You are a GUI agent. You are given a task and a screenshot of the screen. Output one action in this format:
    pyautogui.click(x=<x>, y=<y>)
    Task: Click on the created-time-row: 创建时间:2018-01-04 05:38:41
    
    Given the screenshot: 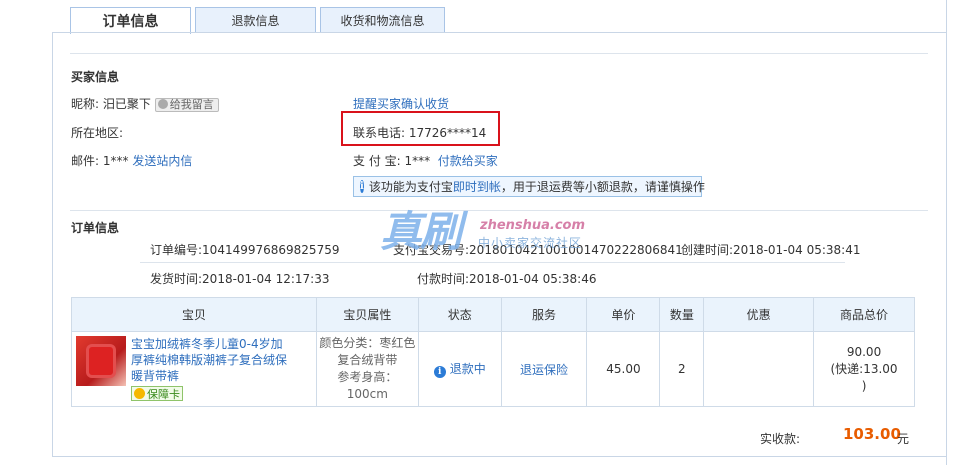 What is the action you would take?
    pyautogui.click(x=771, y=249)
    